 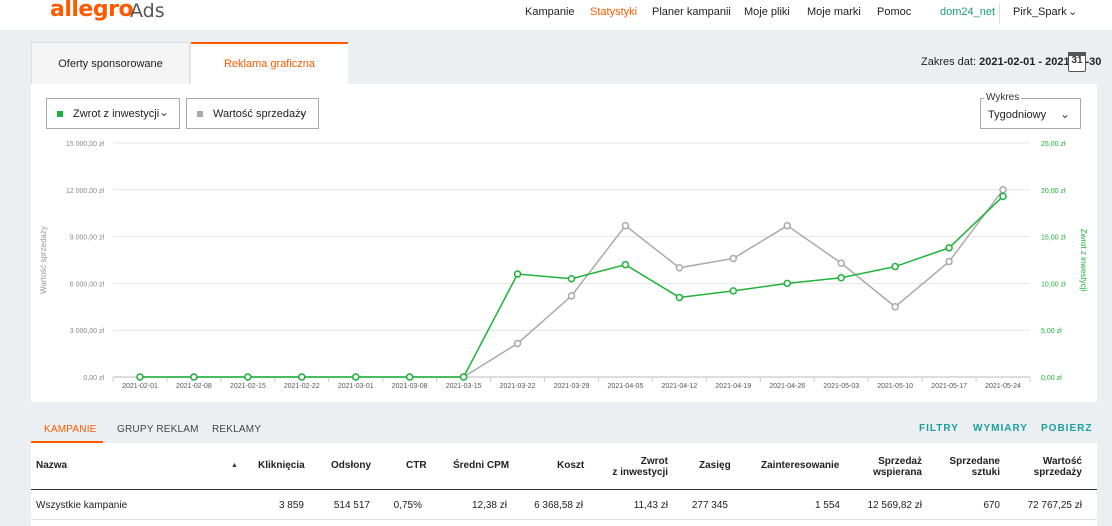 What do you see at coordinates (715, 465) in the screenshot?
I see `column-header-zasieg: Zasięg` at bounding box center [715, 465].